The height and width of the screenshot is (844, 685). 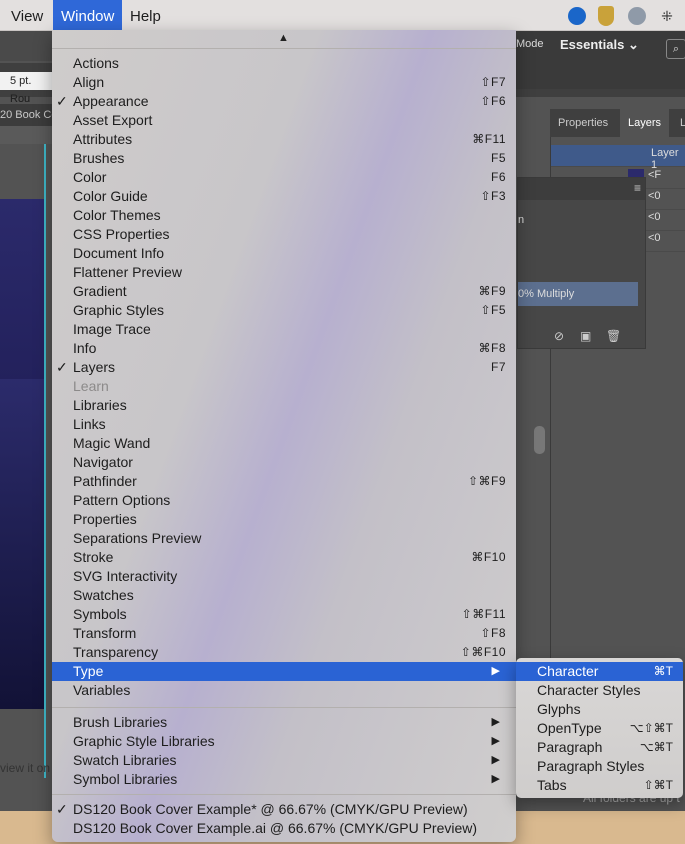 I want to click on new-item-icon: ▣, so click(x=585, y=336).